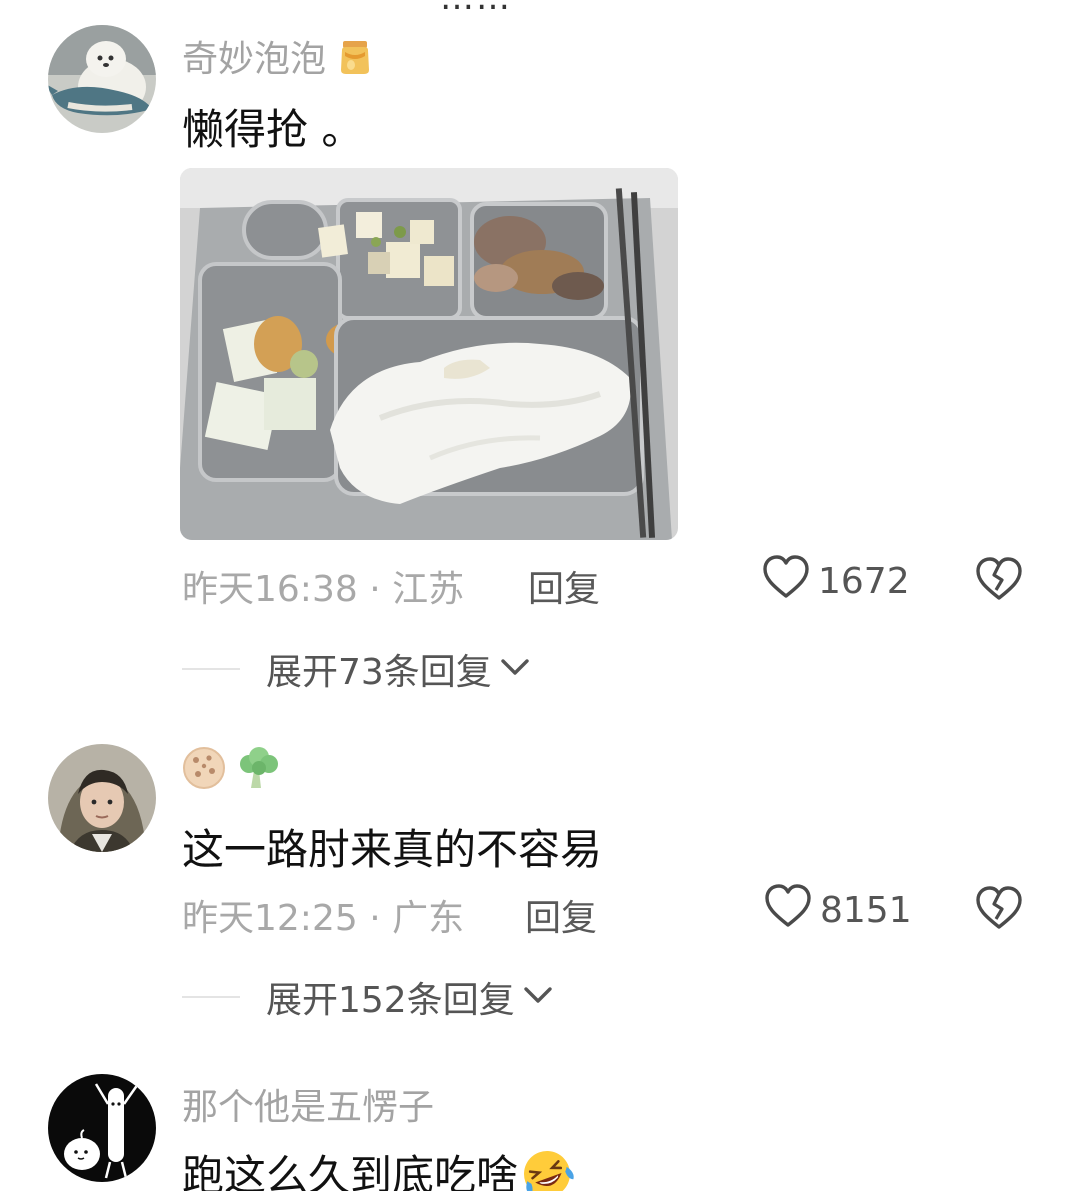 The image size is (1080, 1191). Describe the element at coordinates (429, 354) in the screenshot. I see `cafeteria-tray-photo` at that location.